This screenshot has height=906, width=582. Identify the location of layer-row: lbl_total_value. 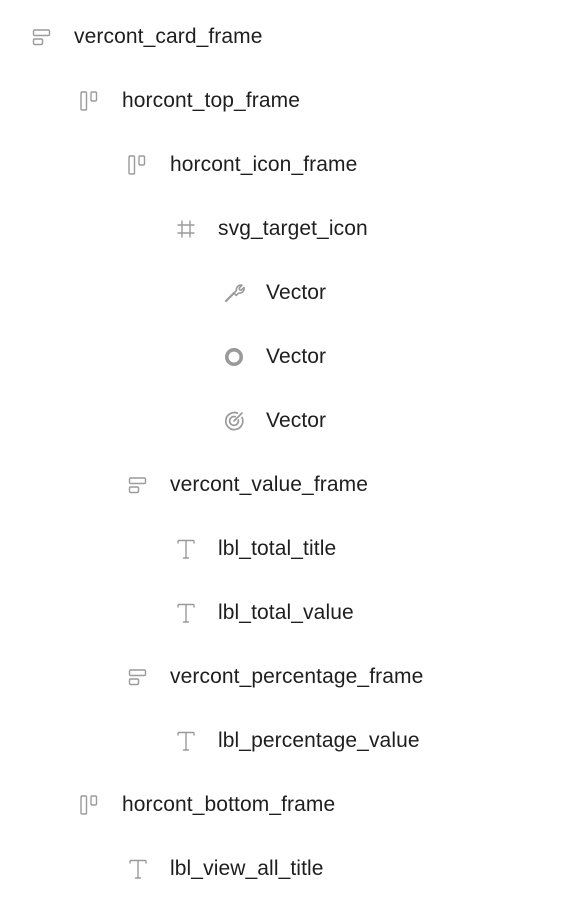
(291, 613).